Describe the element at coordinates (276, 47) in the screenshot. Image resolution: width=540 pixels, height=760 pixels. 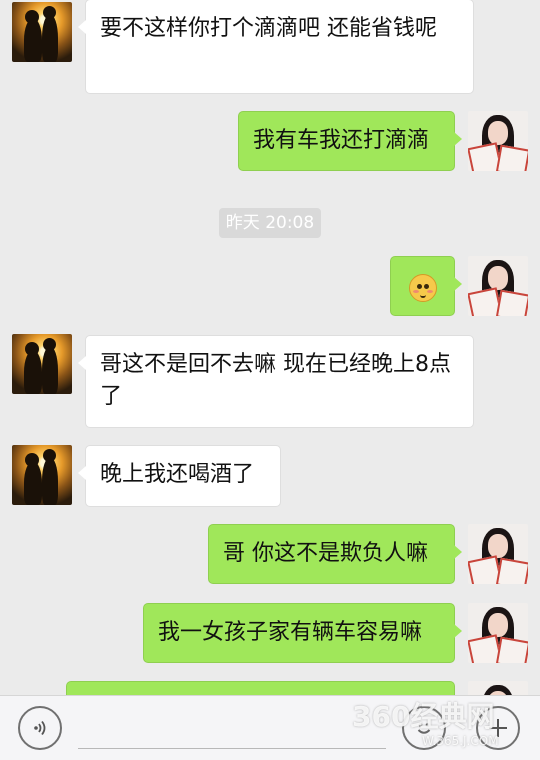
I see `message-bubble-incoming: 要不这样你打个滴滴吧 还能省钱呢` at that location.